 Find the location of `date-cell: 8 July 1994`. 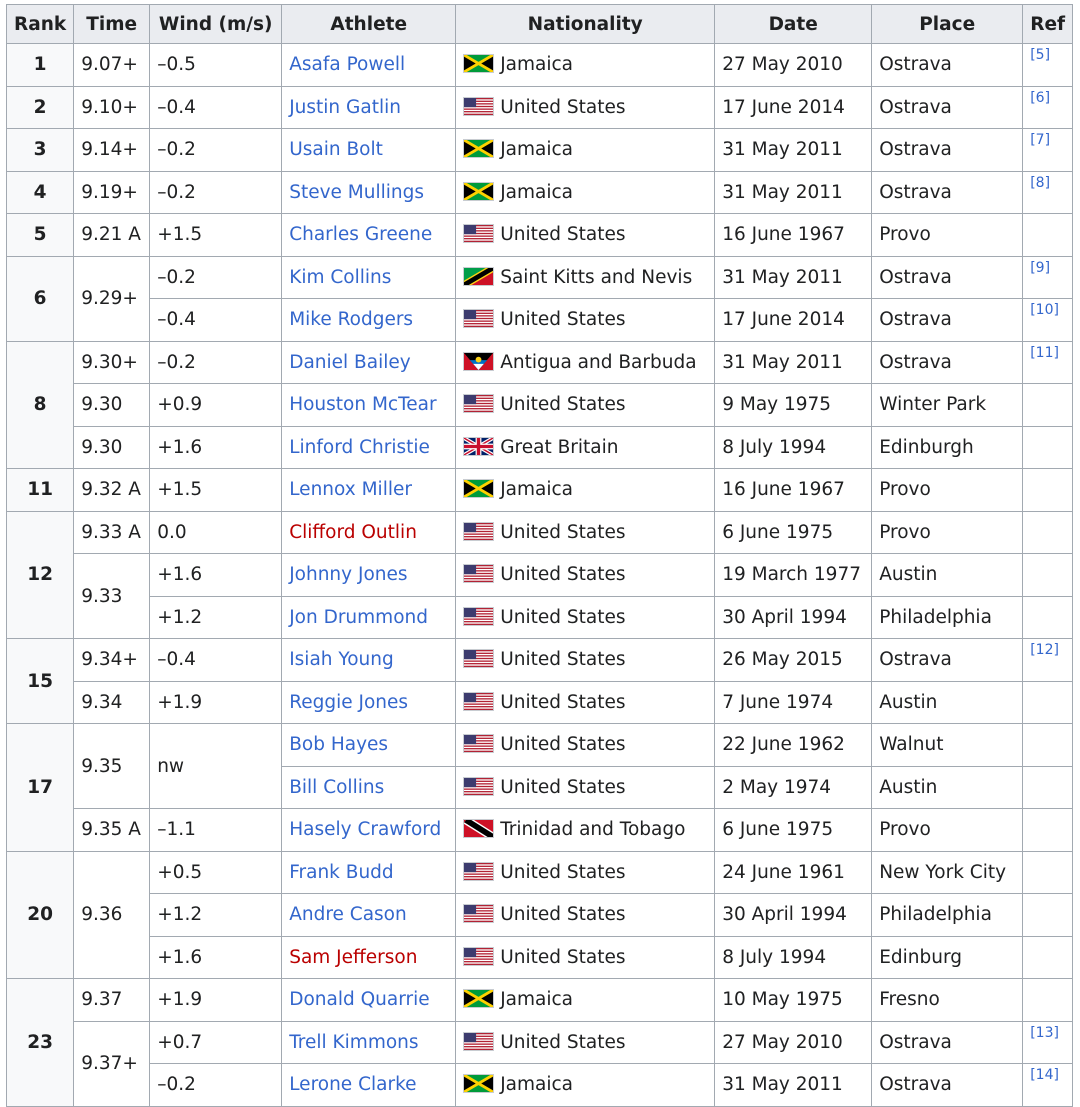

date-cell: 8 July 1994 is located at coordinates (793, 957).